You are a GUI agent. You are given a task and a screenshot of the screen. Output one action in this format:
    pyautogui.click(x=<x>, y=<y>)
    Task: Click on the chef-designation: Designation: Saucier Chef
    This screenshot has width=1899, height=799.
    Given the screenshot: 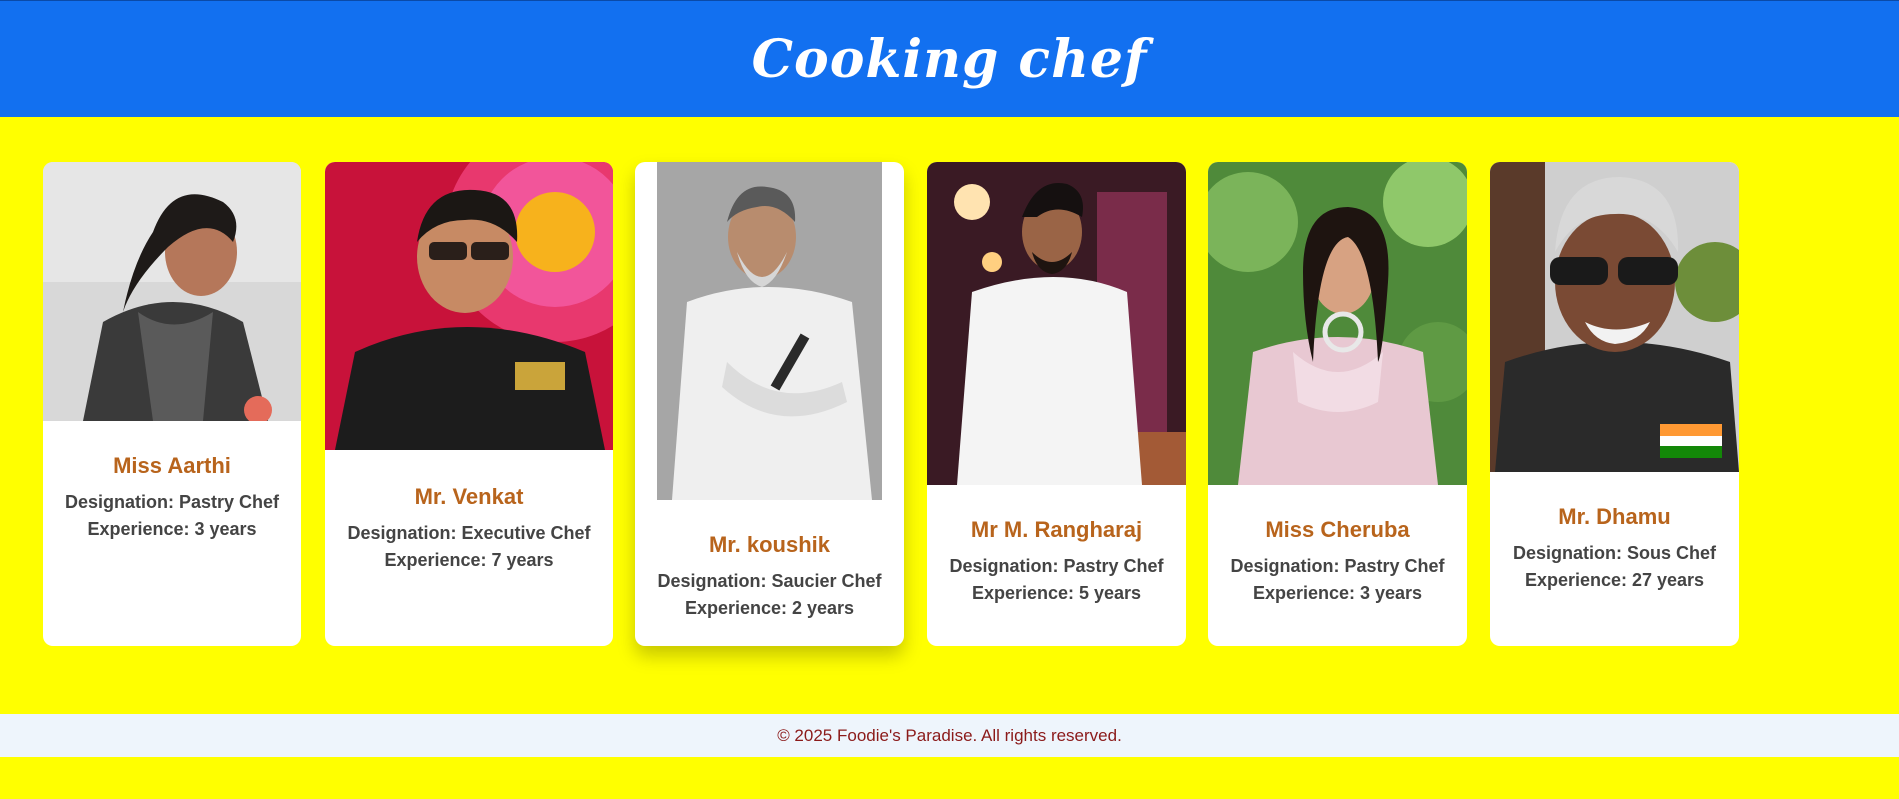 What is the action you would take?
    pyautogui.click(x=769, y=581)
    